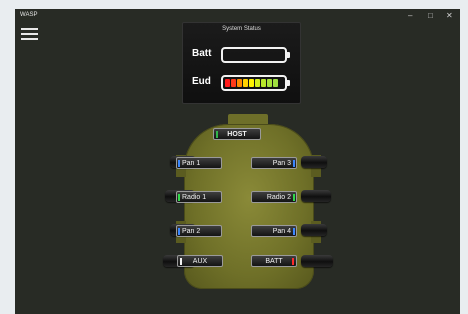 Image resolution: width=468 pixels, height=314 pixels. I want to click on batt-port-button: BATT, so click(274, 261).